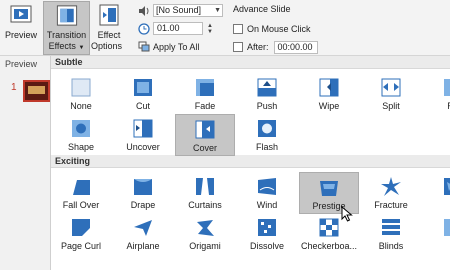 This screenshot has height=270, width=450. I want to click on crush-icon, so click(447, 186).